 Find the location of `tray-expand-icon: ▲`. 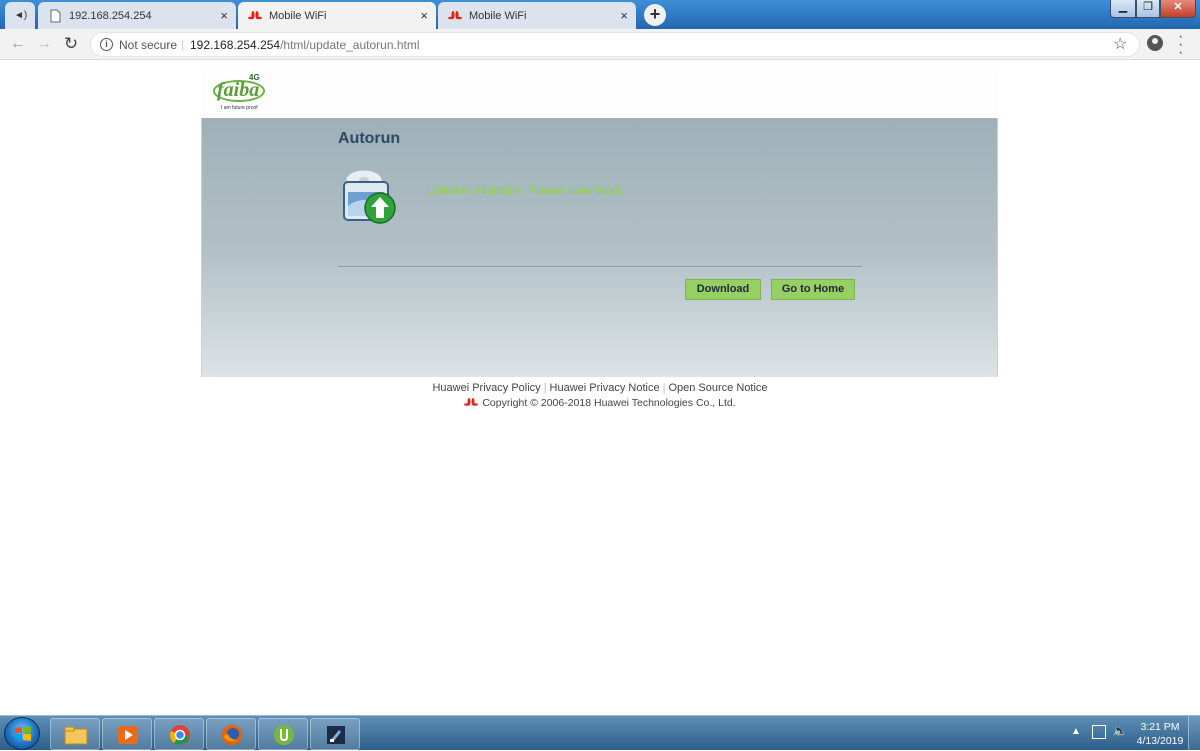

tray-expand-icon: ▲ is located at coordinates (1076, 731).